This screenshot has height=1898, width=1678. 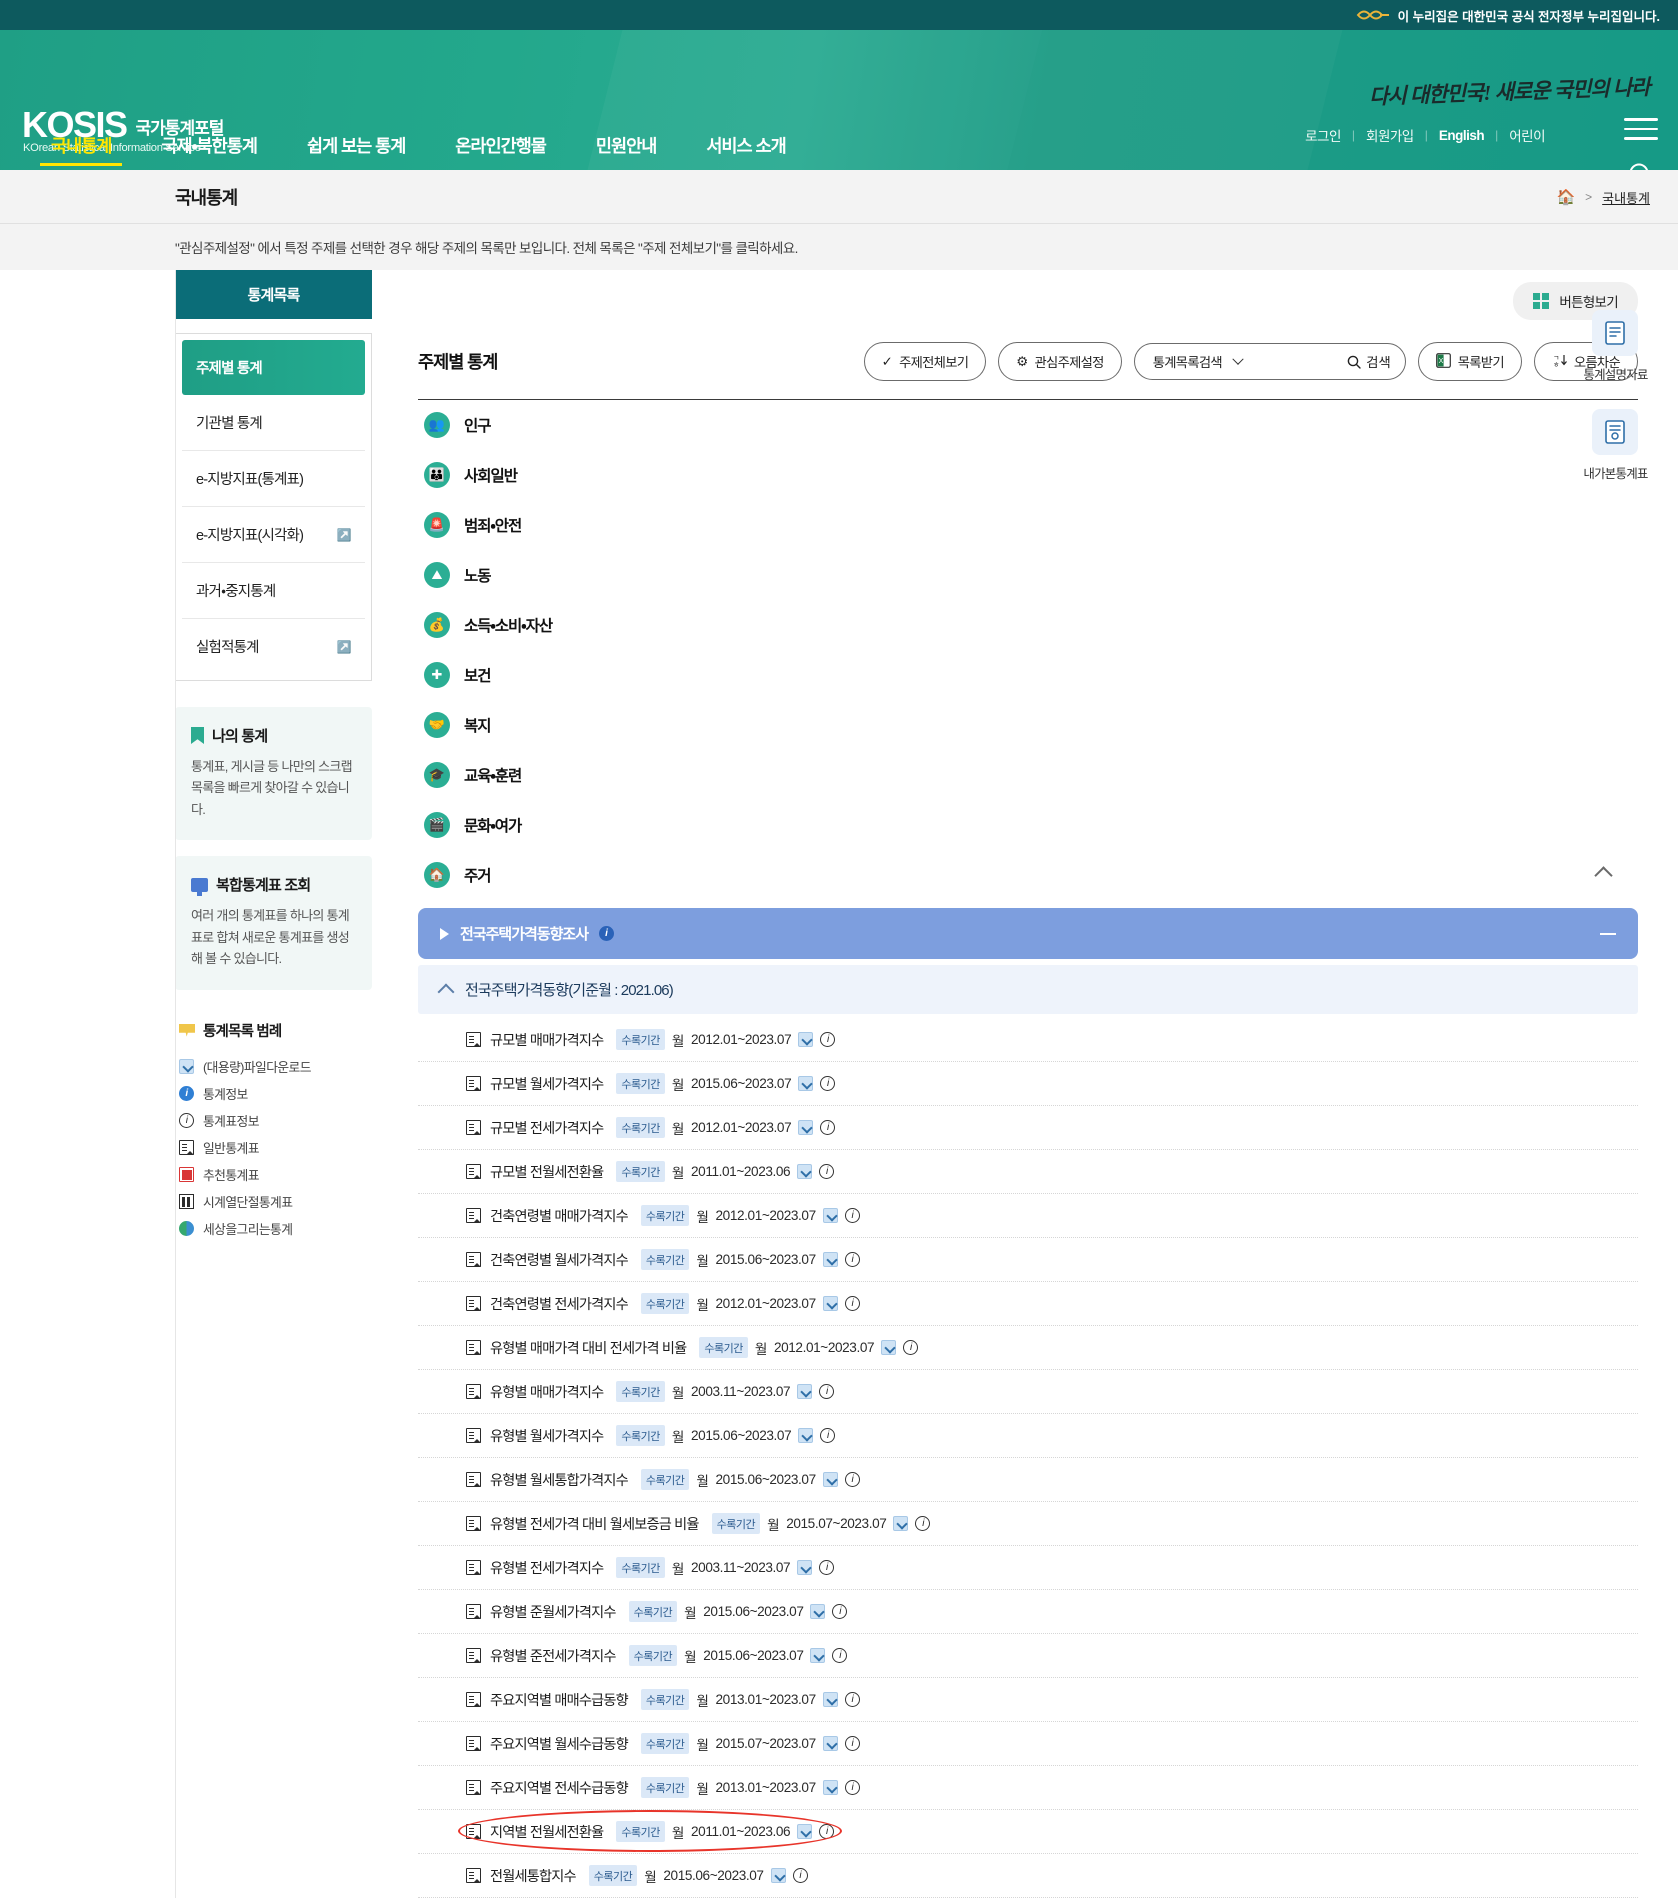 What do you see at coordinates (1028, 1568) in the screenshot?
I see `stat-row: 유형별 전세가격지수 수록기간 월 2003.11~2023.07 i` at bounding box center [1028, 1568].